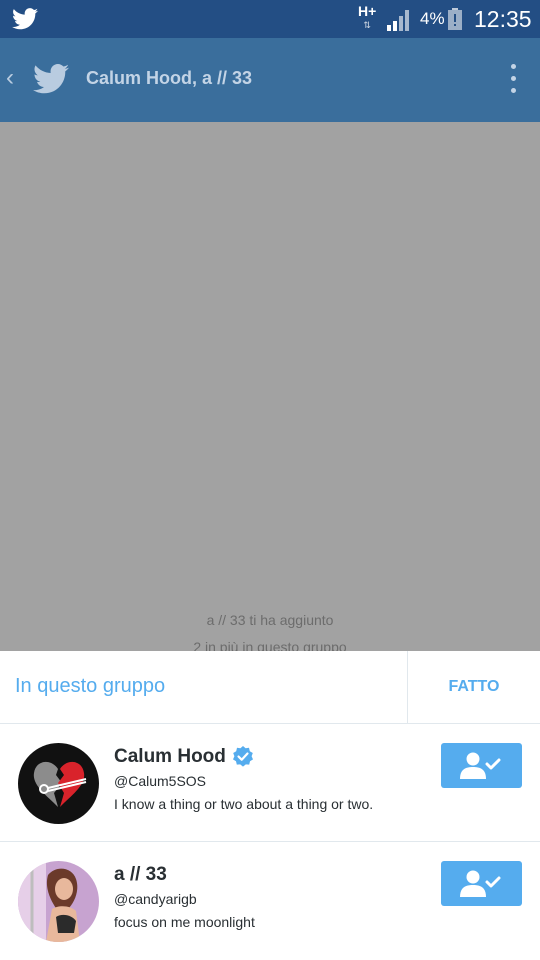  What do you see at coordinates (455, 19) in the screenshot?
I see `battery-low-icon` at bounding box center [455, 19].